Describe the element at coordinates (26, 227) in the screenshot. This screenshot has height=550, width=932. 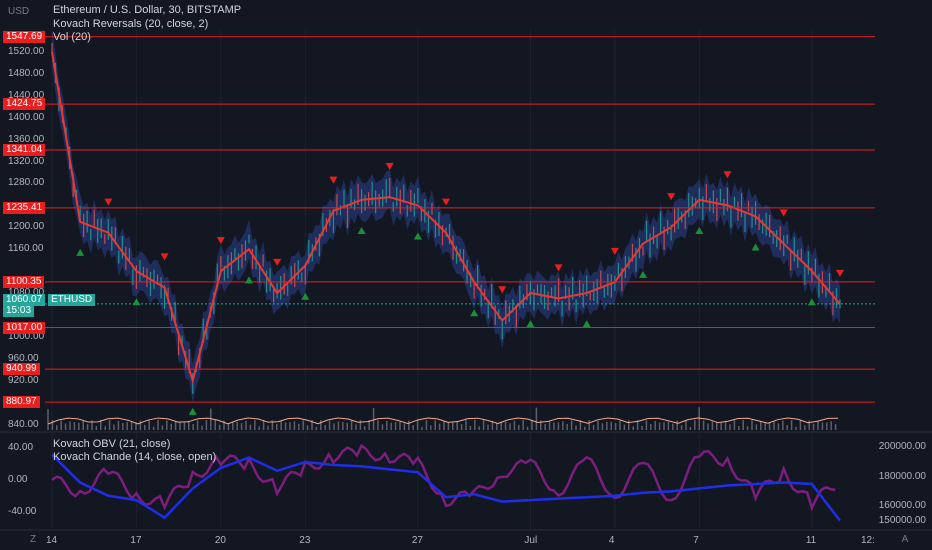
I see `price-tick: 1200.00` at that location.